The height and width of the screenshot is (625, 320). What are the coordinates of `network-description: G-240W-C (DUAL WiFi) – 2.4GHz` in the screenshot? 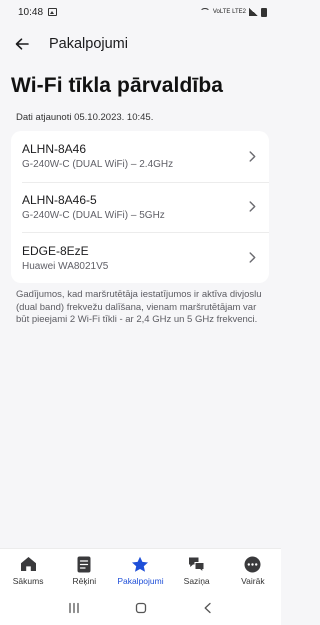 It's located at (98, 165).